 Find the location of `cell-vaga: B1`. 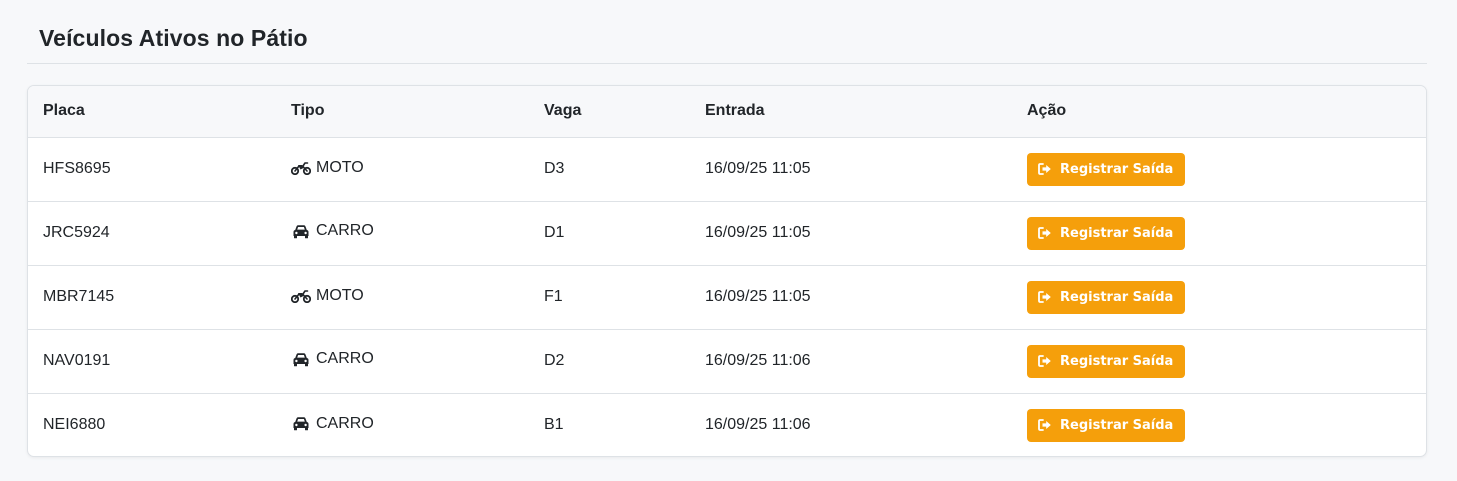

cell-vaga: B1 is located at coordinates (624, 424).